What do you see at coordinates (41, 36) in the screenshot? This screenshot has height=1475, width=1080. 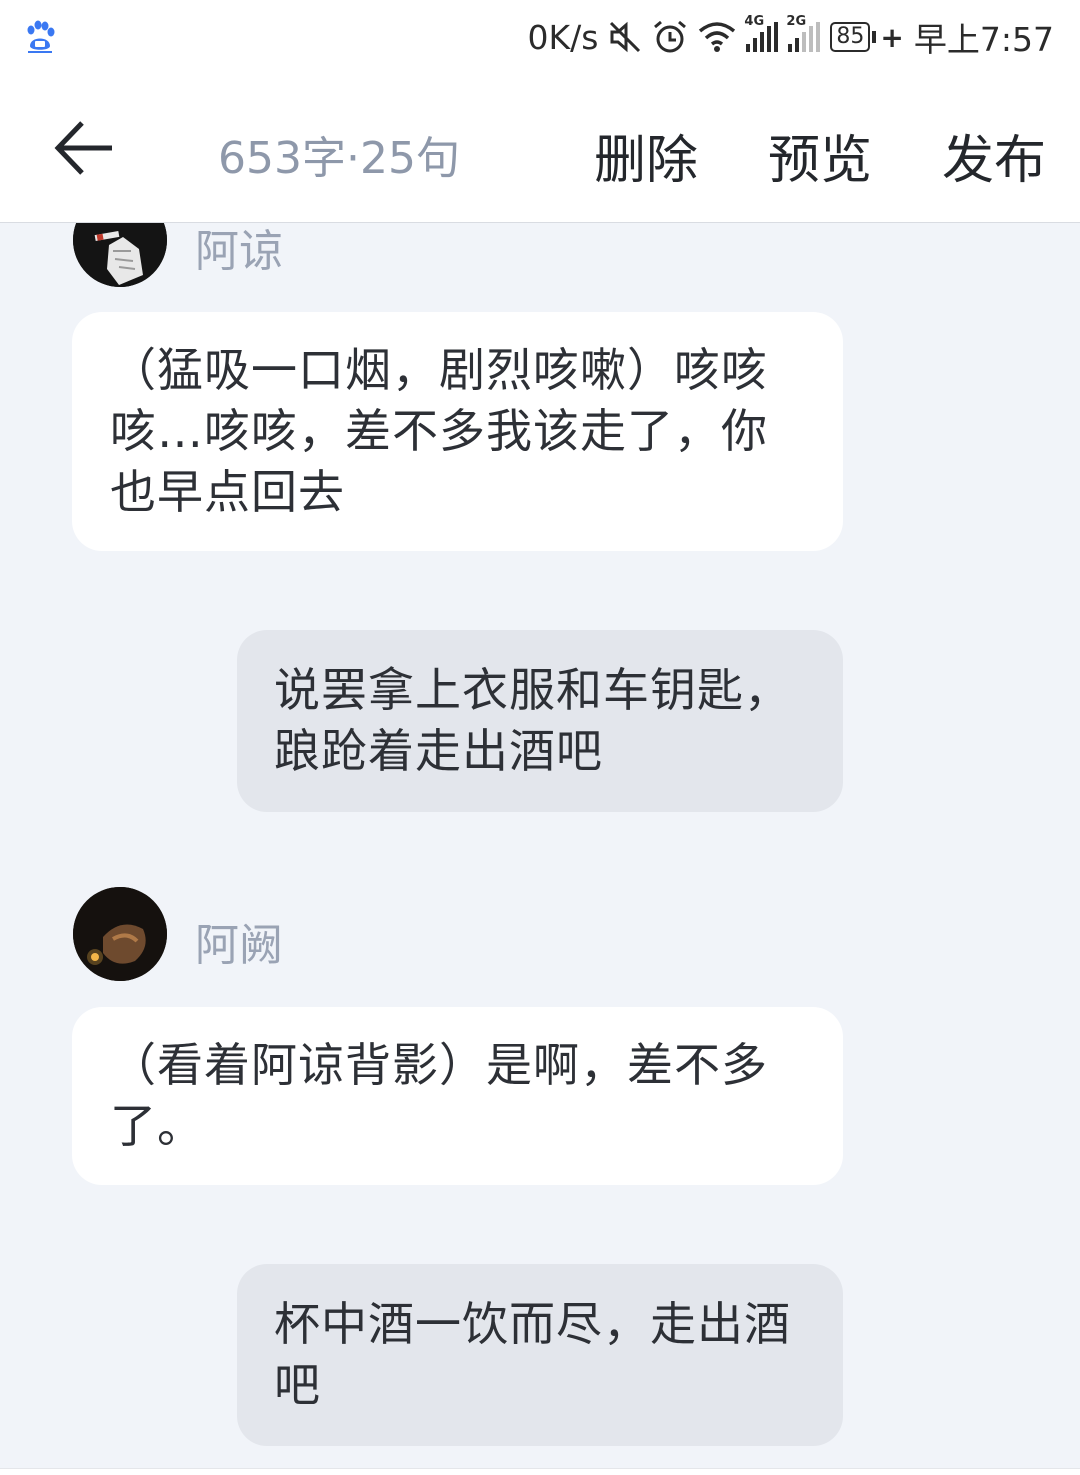 I see `baidu-paw-icon` at bounding box center [41, 36].